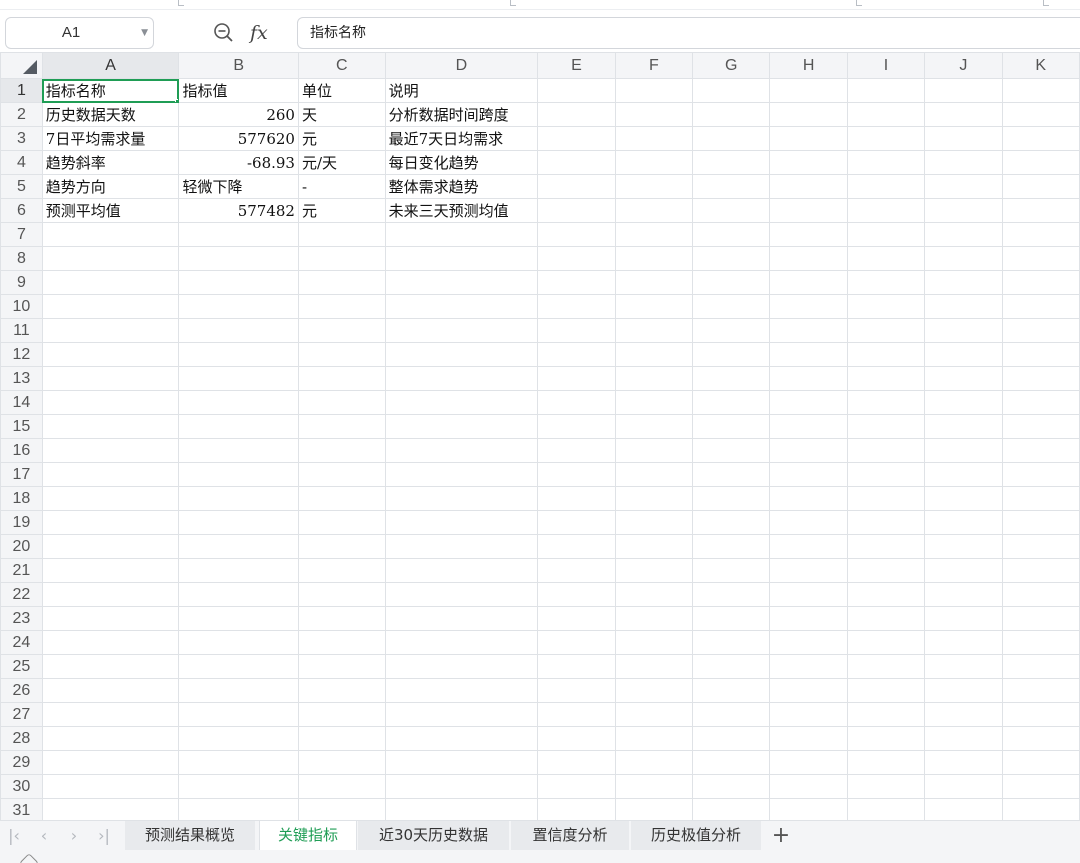  Describe the element at coordinates (654, 642) in the screenshot. I see `cell-f24` at that location.